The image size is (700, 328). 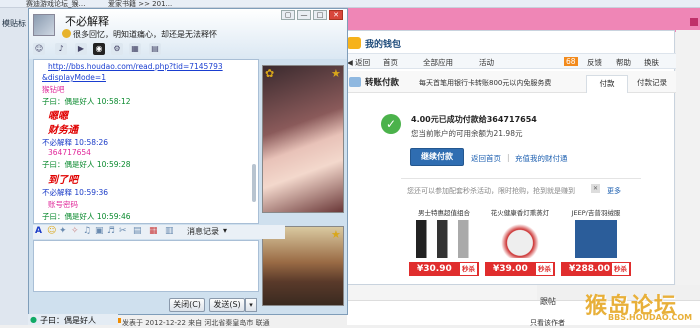 What do you see at coordinates (87, 231) in the screenshot?
I see `voice-message-icon: ♫` at bounding box center [87, 231].